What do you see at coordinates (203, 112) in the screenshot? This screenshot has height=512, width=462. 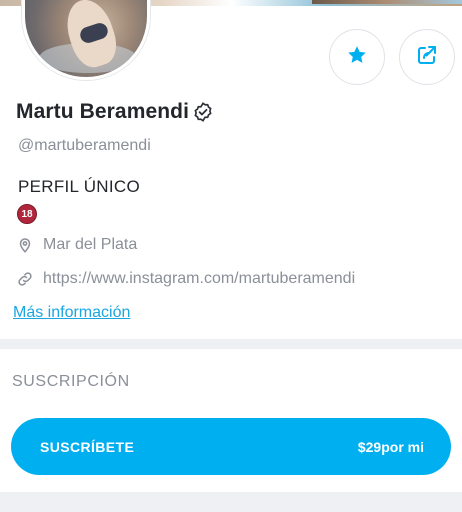 I see `verified-icon` at bounding box center [203, 112].